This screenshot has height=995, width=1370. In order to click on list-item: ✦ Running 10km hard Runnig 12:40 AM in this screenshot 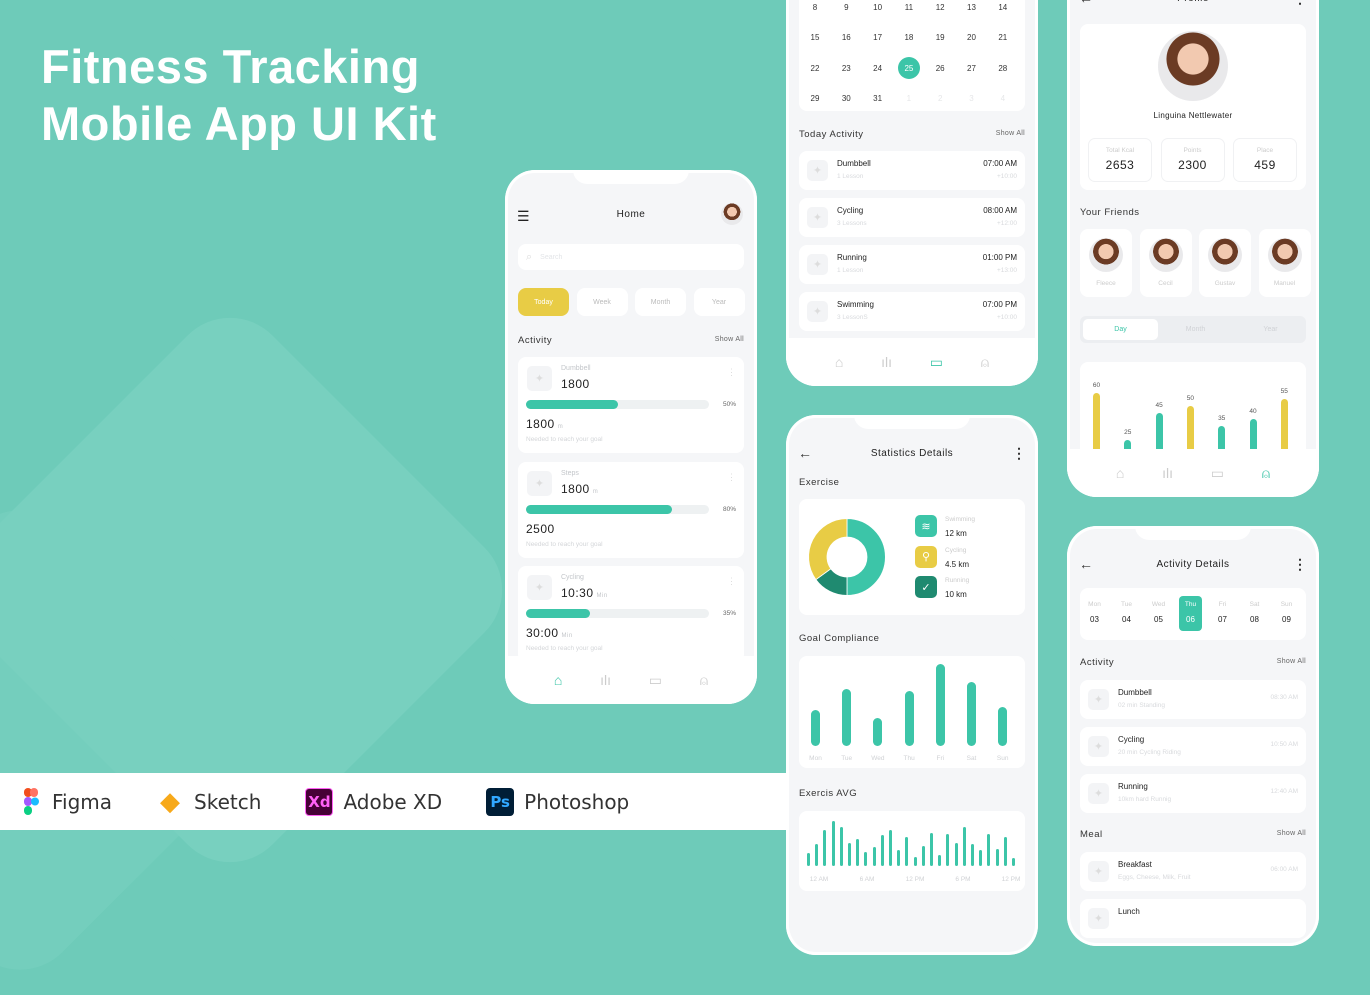, I will do `click(1193, 793)`.